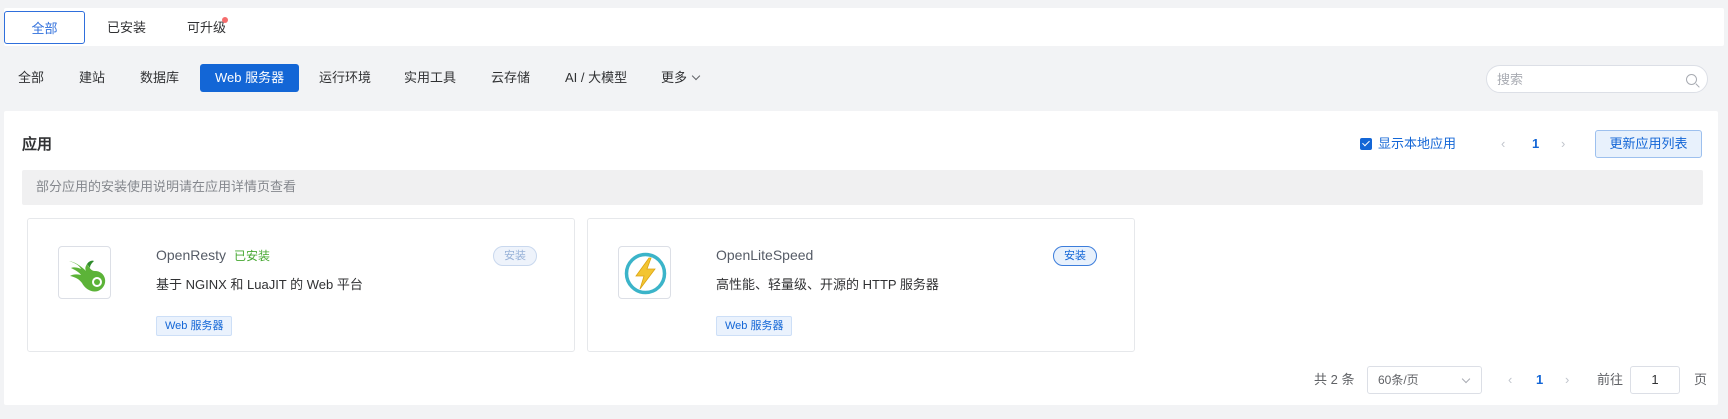 The height and width of the screenshot is (419, 1728). I want to click on next-page-icon: ›, so click(1567, 379).